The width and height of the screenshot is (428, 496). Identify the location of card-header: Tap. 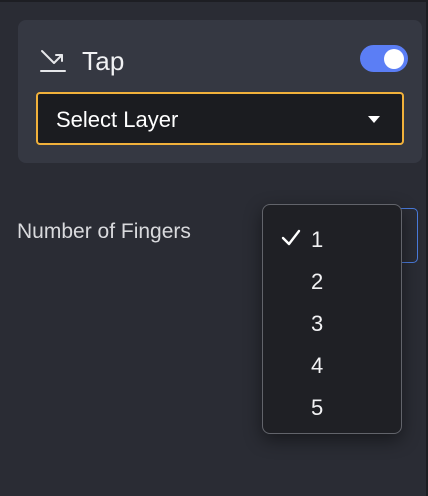
(81, 61).